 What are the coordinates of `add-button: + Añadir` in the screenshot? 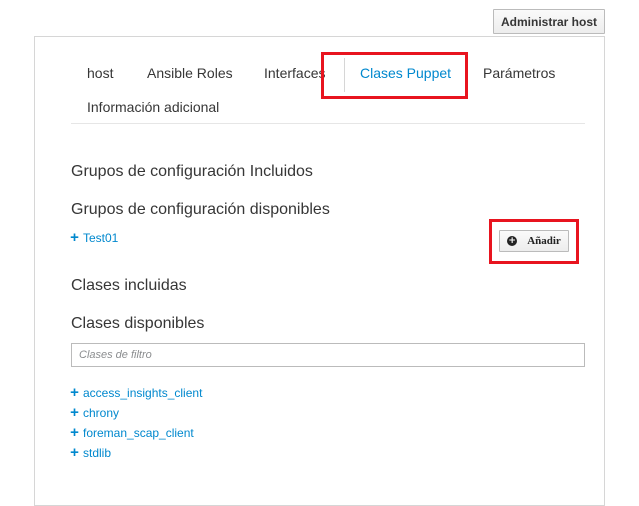 It's located at (534, 241).